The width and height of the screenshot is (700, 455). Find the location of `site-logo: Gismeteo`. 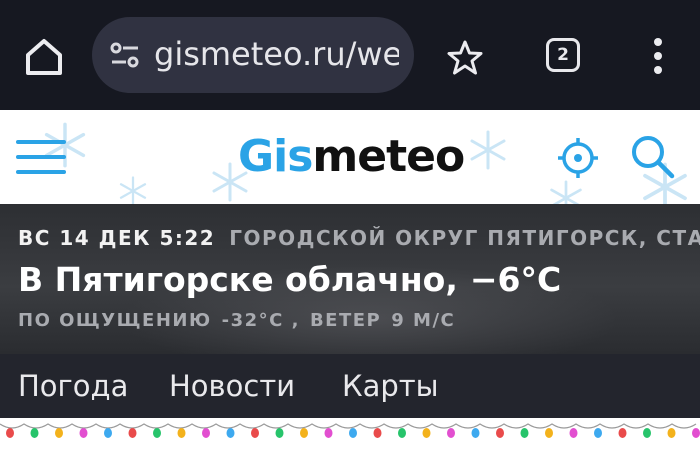

site-logo: Gismeteo is located at coordinates (351, 156).